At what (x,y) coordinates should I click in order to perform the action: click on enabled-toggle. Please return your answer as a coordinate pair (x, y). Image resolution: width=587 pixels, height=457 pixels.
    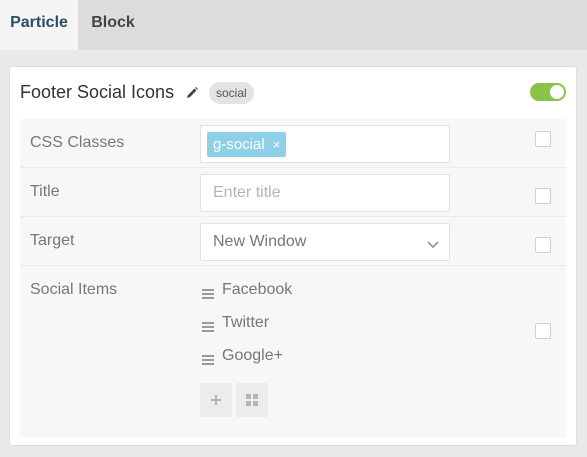
    Looking at the image, I should click on (548, 92).